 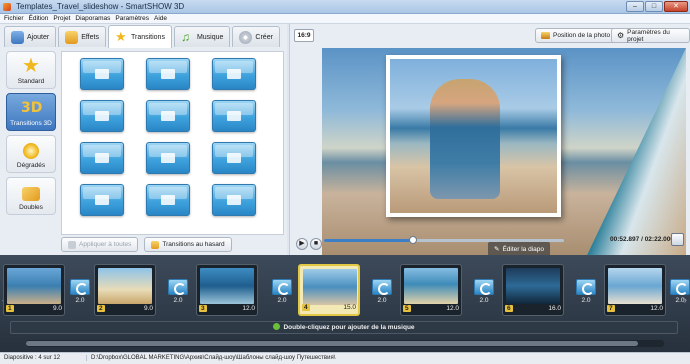 What do you see at coordinates (635, 6) in the screenshot?
I see `minimize-button: –` at bounding box center [635, 6].